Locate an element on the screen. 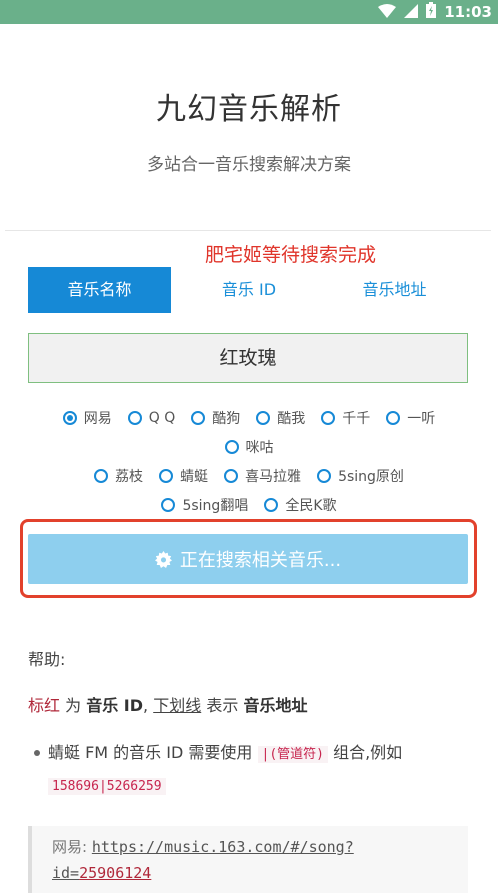 The height and width of the screenshot is (893, 498). radio-checked-icon is located at coordinates (69, 417).